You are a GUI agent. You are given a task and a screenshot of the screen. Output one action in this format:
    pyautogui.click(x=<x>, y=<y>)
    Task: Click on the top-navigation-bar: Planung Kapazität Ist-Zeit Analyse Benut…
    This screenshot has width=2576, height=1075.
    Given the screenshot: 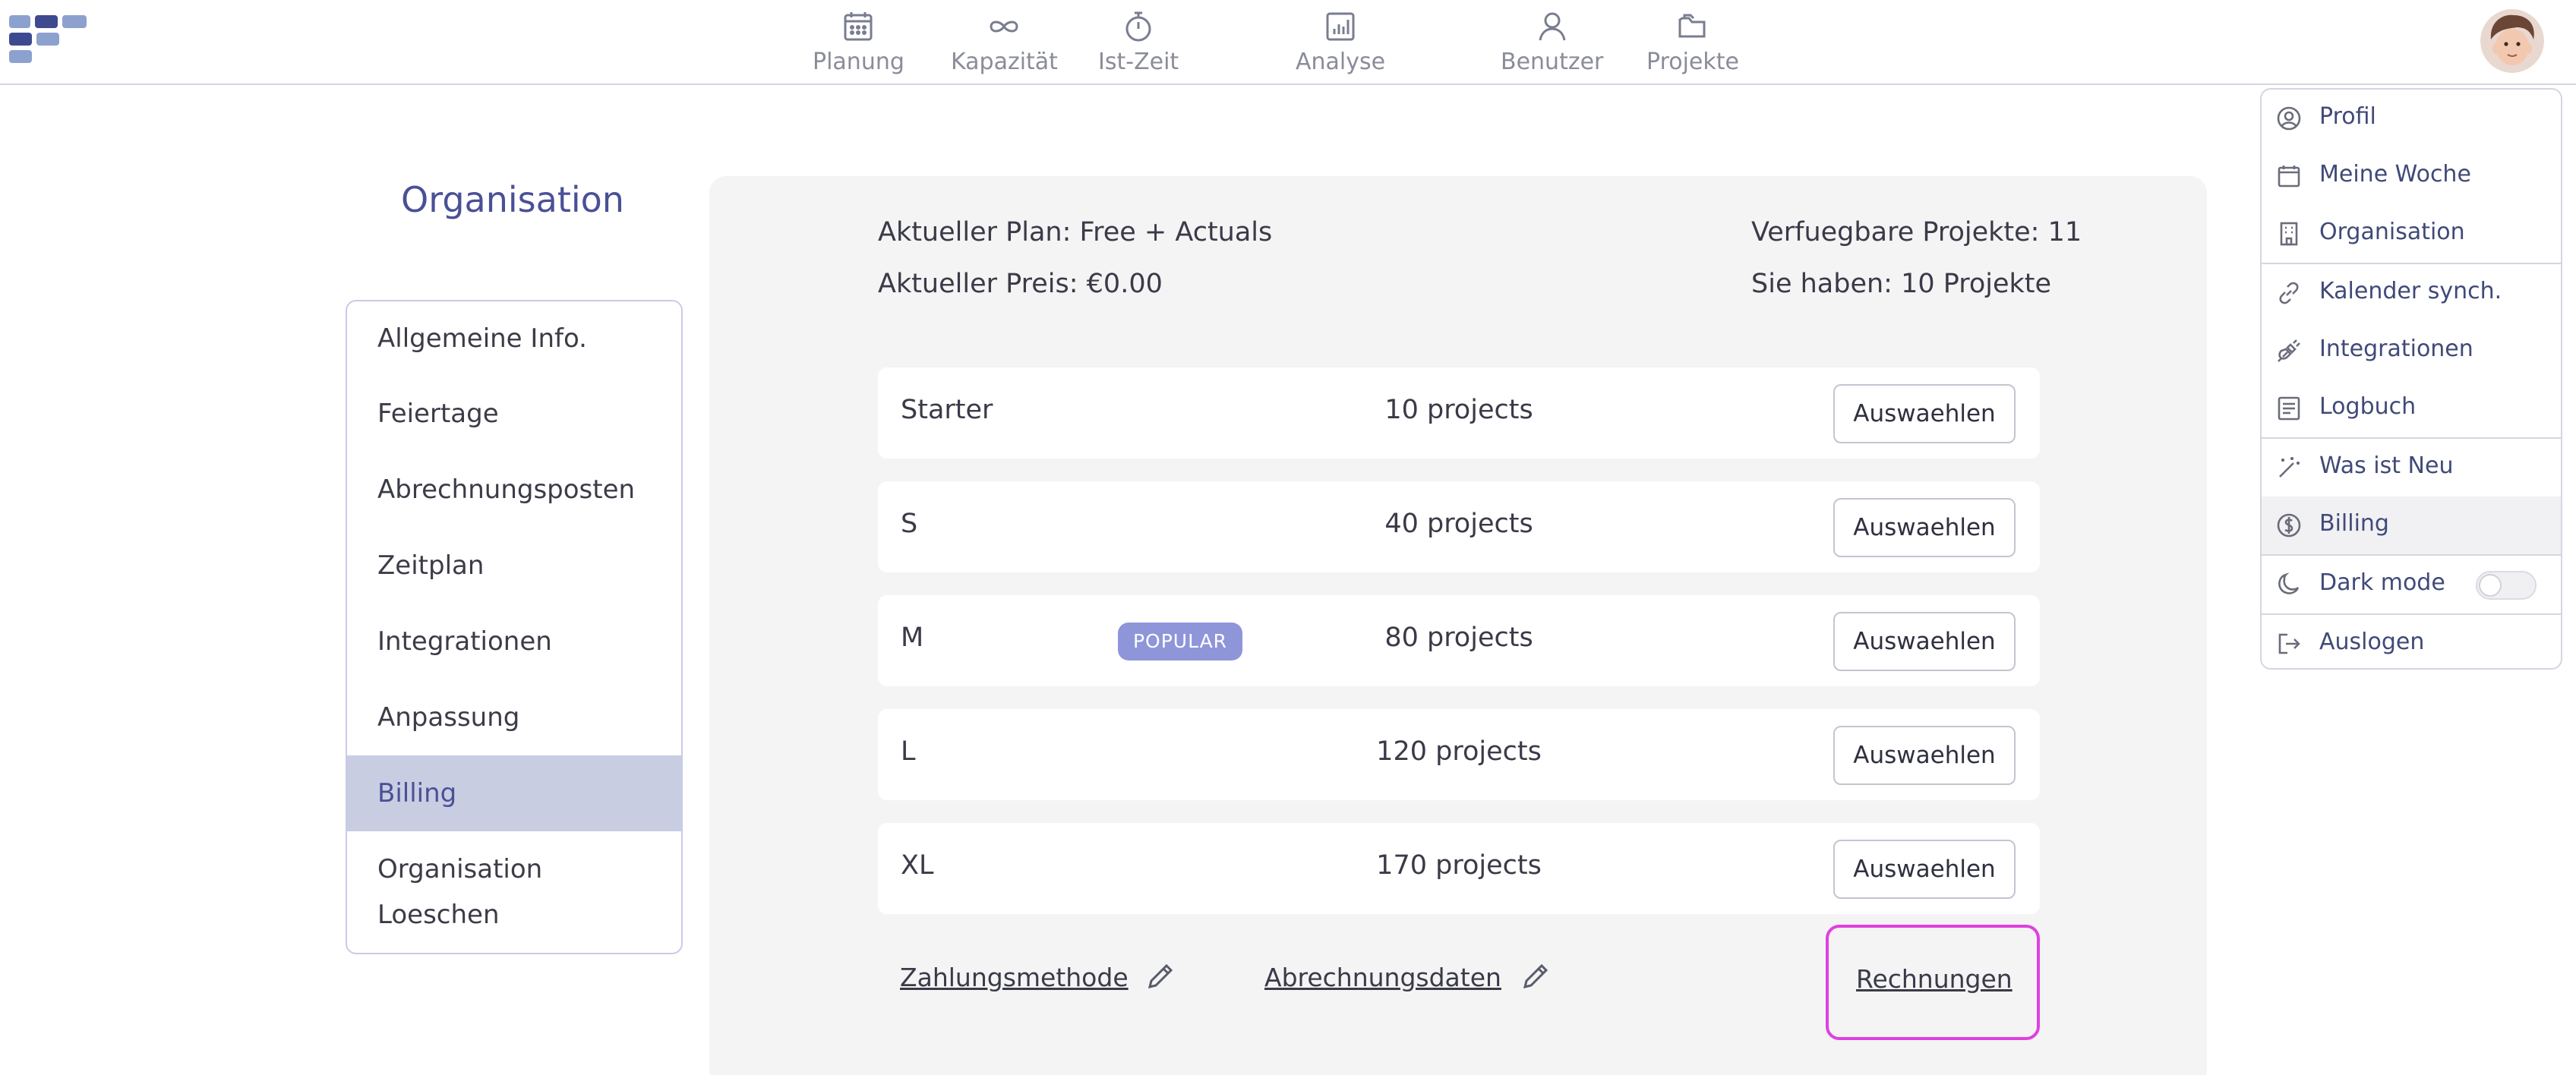 What is the action you would take?
    pyautogui.click(x=1288, y=42)
    